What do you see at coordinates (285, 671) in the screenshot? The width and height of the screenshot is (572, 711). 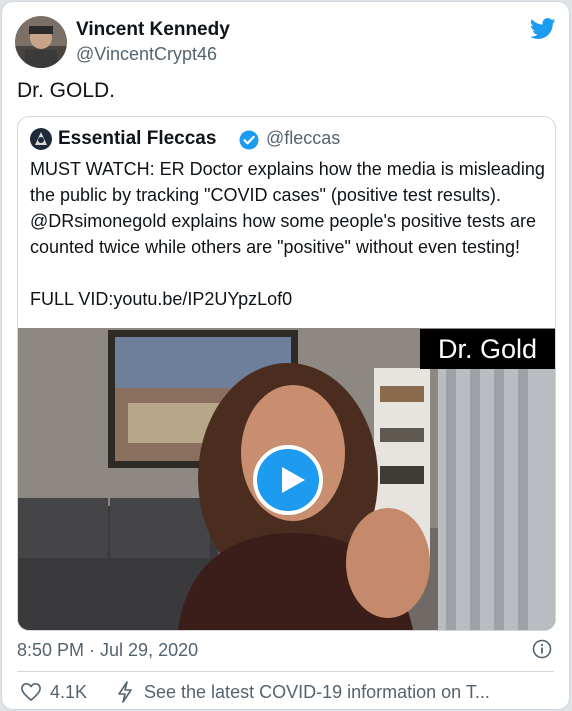 I see `divider` at bounding box center [285, 671].